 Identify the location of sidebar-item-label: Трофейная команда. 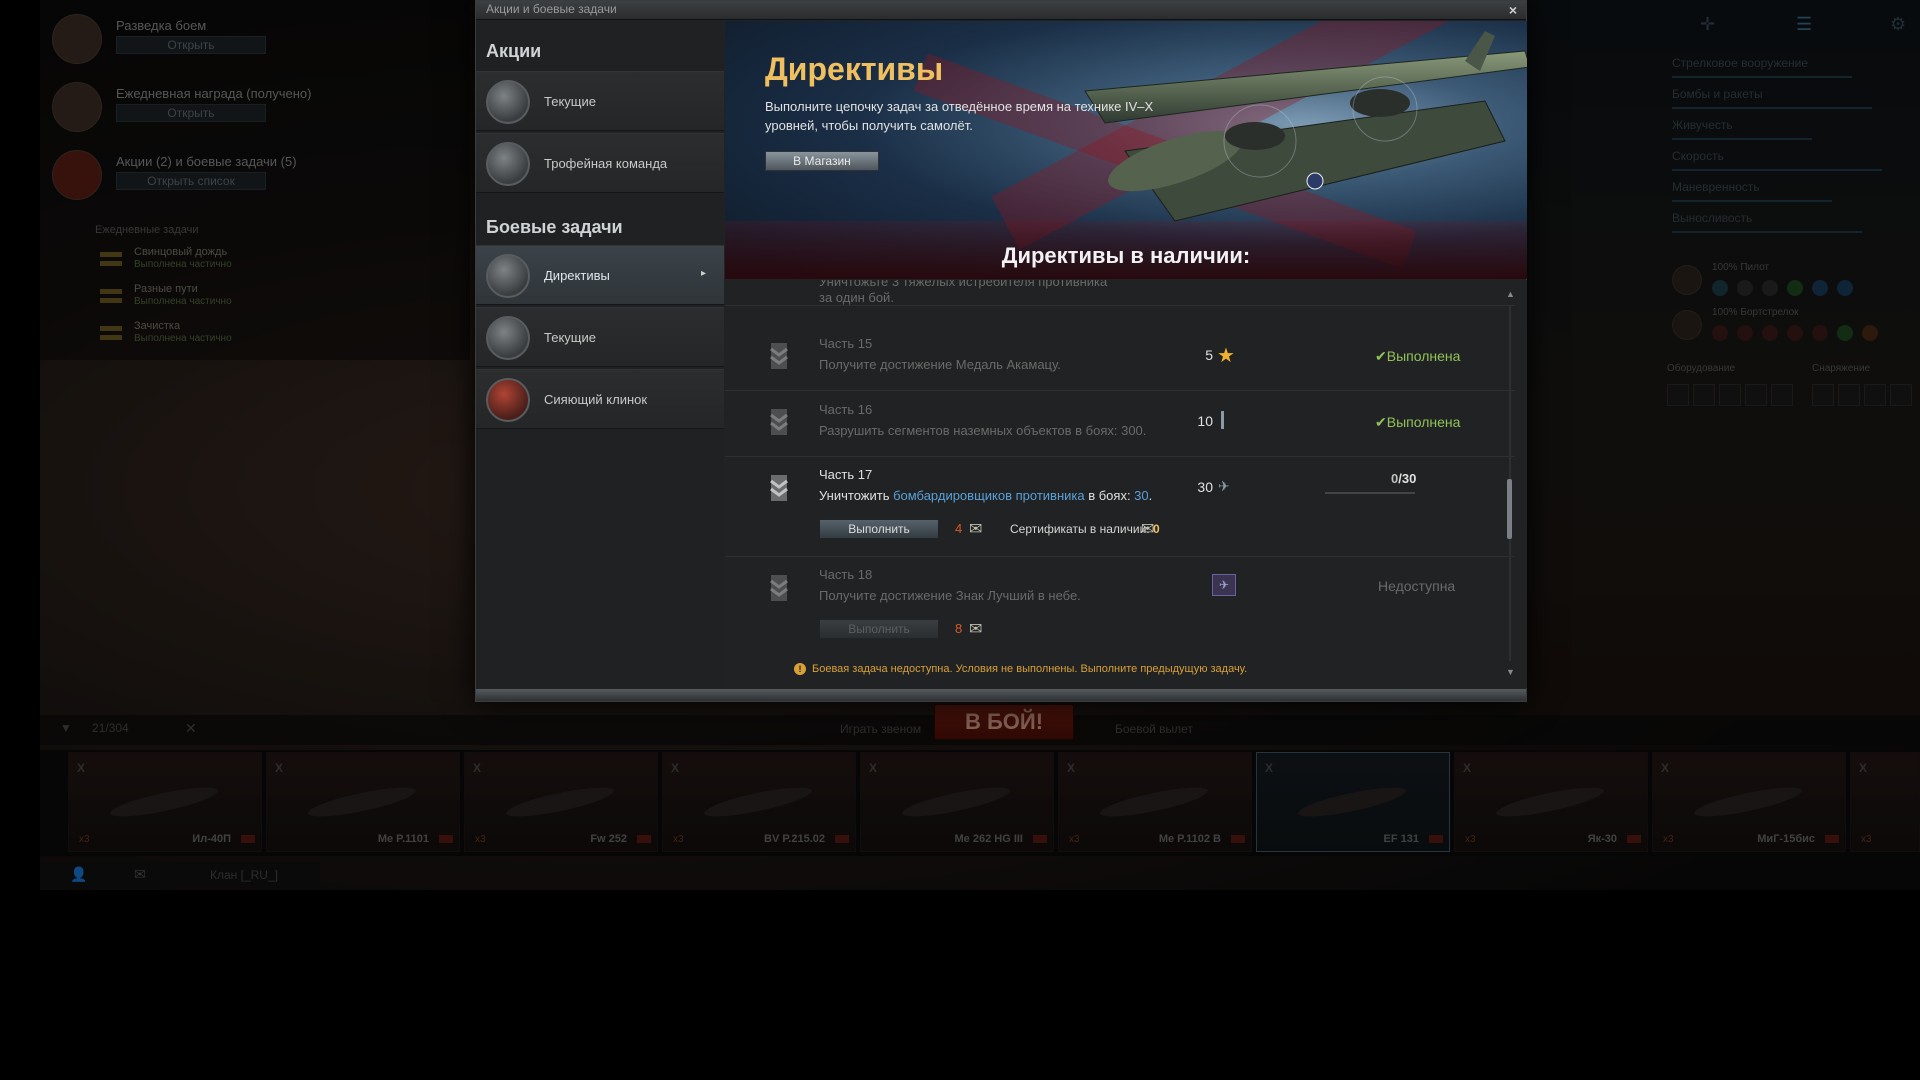
(606, 163).